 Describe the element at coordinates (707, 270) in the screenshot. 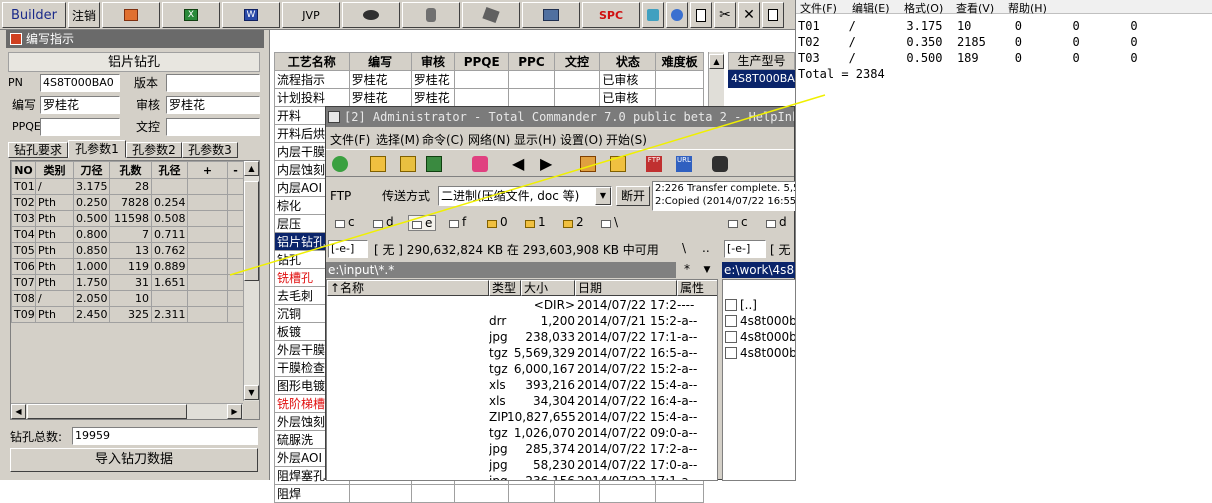

I see `tc-history-button: ▼` at that location.